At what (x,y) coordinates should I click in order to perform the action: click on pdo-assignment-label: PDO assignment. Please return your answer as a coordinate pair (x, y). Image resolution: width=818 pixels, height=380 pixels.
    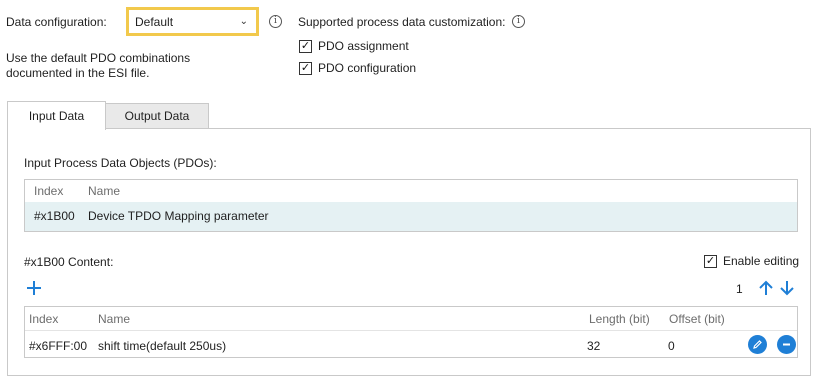
    Looking at the image, I should click on (363, 46).